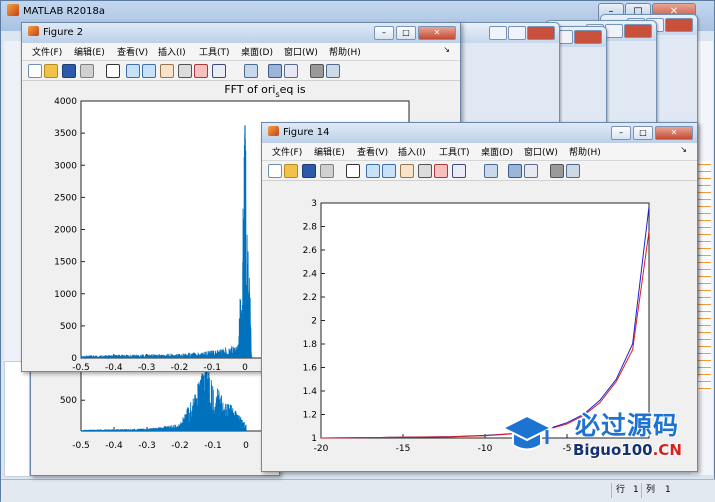  What do you see at coordinates (597, 435) in the screenshot?
I see `watermark: 必过源码 Biguo100.CN` at bounding box center [597, 435].